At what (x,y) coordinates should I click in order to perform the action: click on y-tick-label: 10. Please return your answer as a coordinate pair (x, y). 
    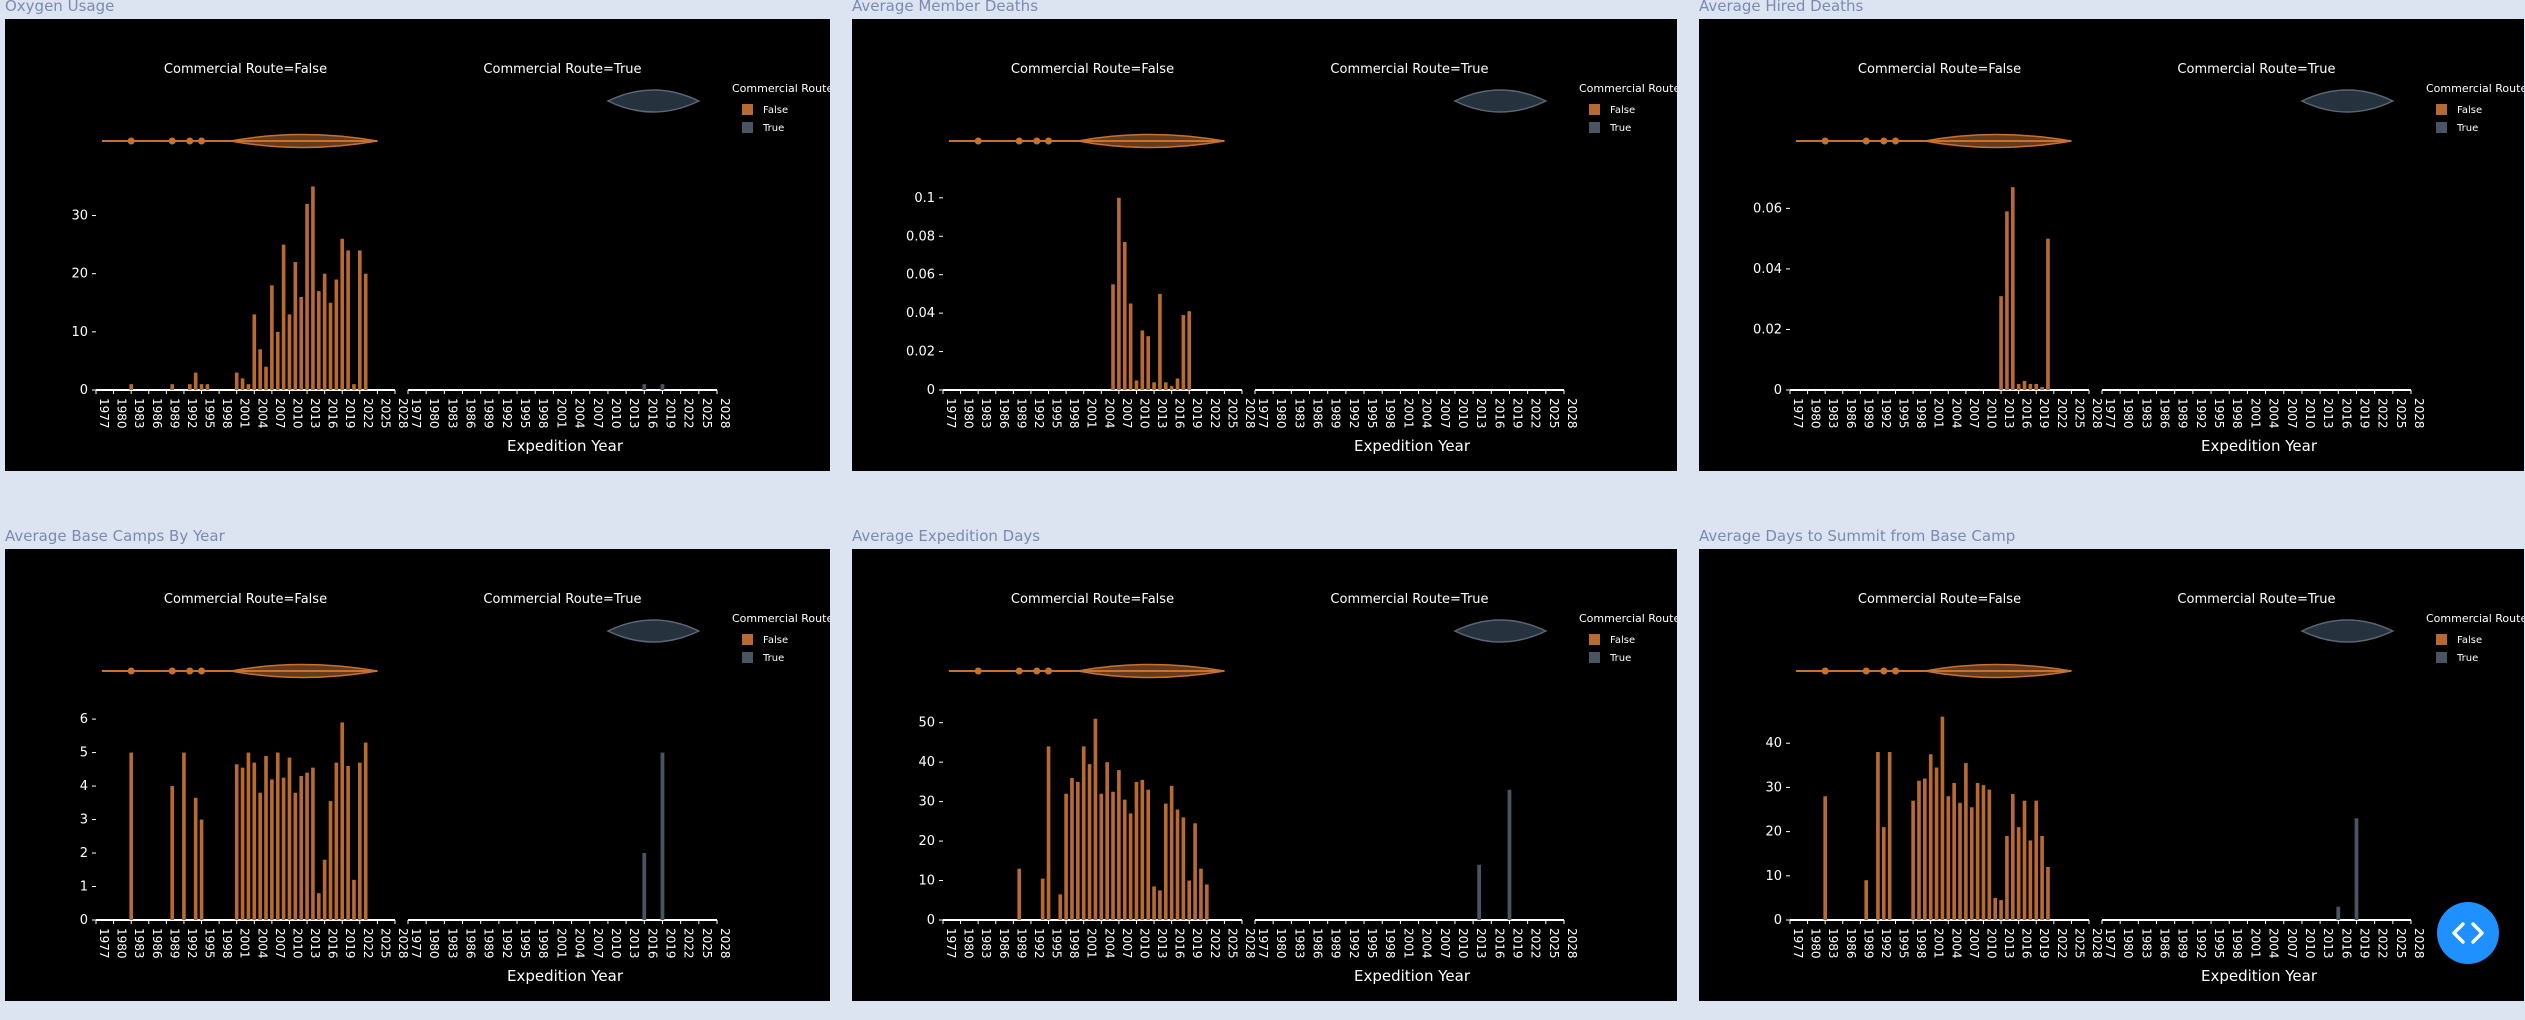
    Looking at the image, I should click on (926, 881).